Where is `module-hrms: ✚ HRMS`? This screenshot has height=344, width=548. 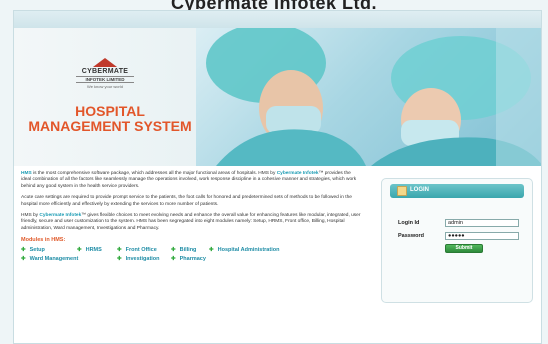 module-hrms: ✚ HRMS is located at coordinates (97, 250).